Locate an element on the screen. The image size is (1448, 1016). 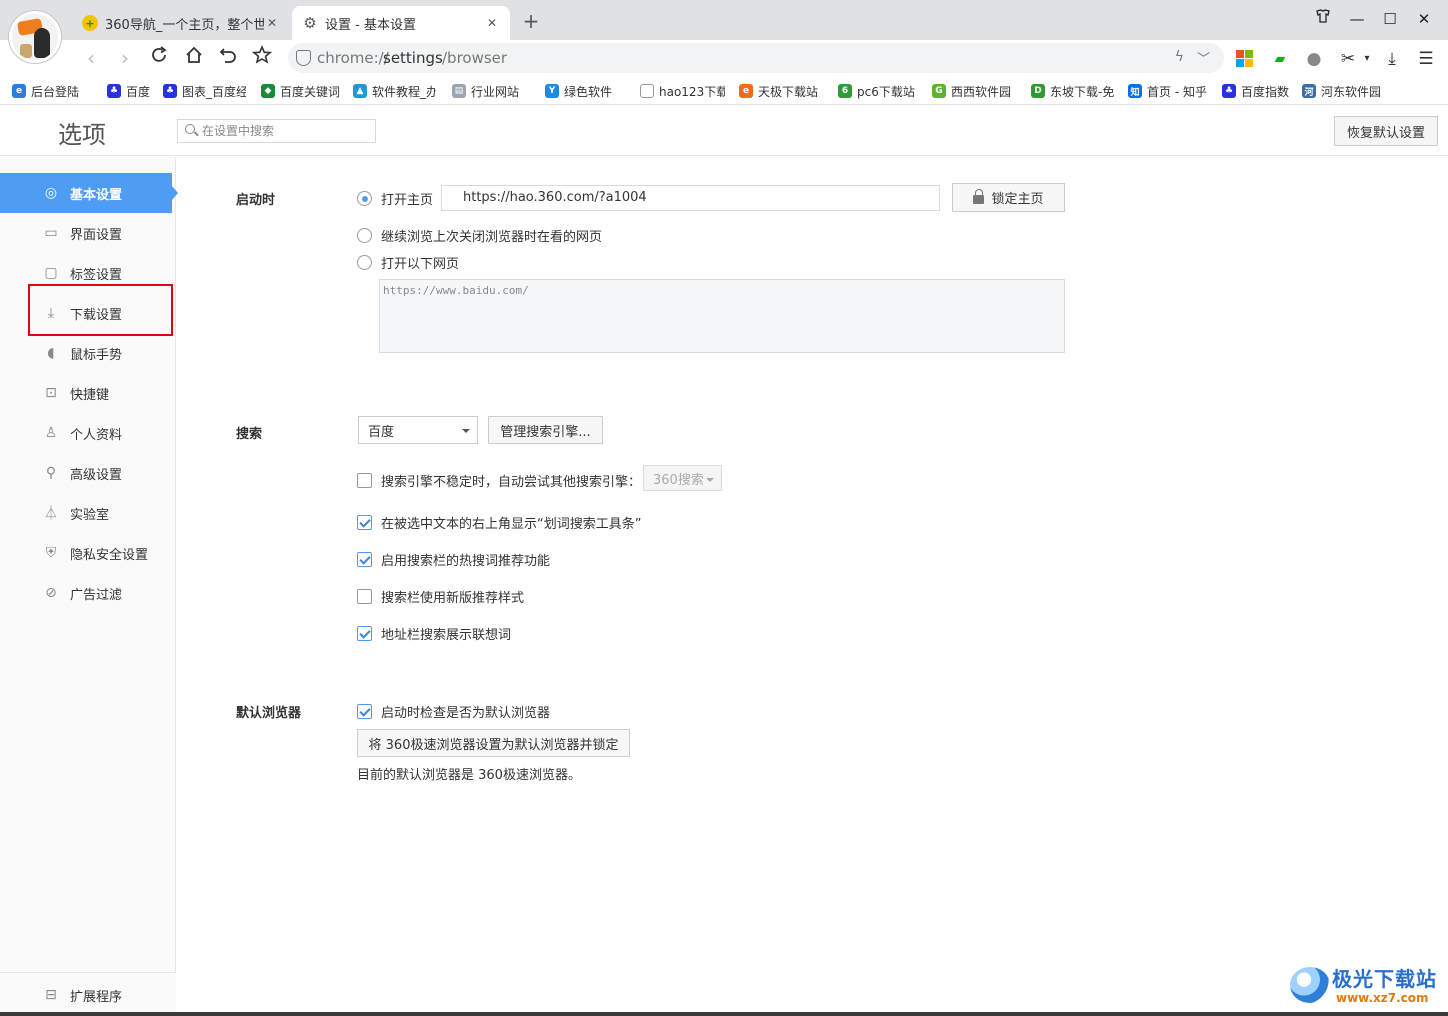
skin-icon is located at coordinates (1323, 19).